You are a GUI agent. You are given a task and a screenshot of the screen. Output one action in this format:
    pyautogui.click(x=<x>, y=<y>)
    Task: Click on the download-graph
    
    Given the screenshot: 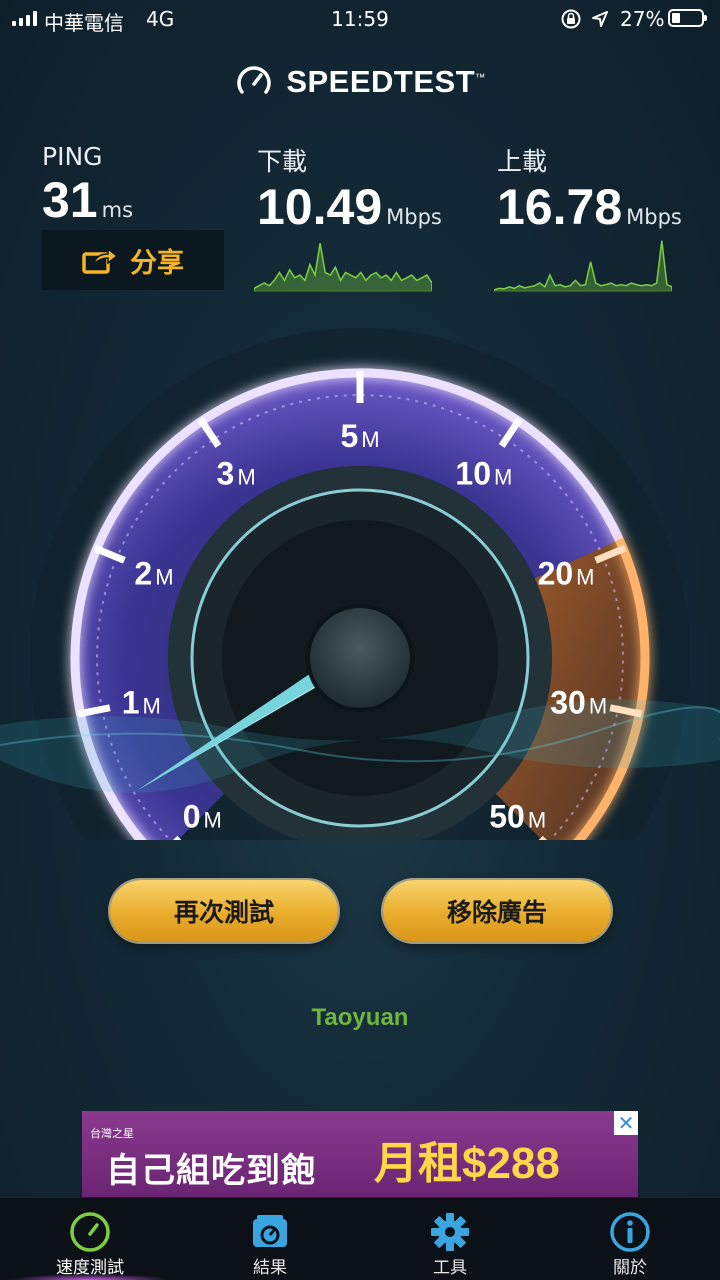 What is the action you would take?
    pyautogui.click(x=343, y=267)
    